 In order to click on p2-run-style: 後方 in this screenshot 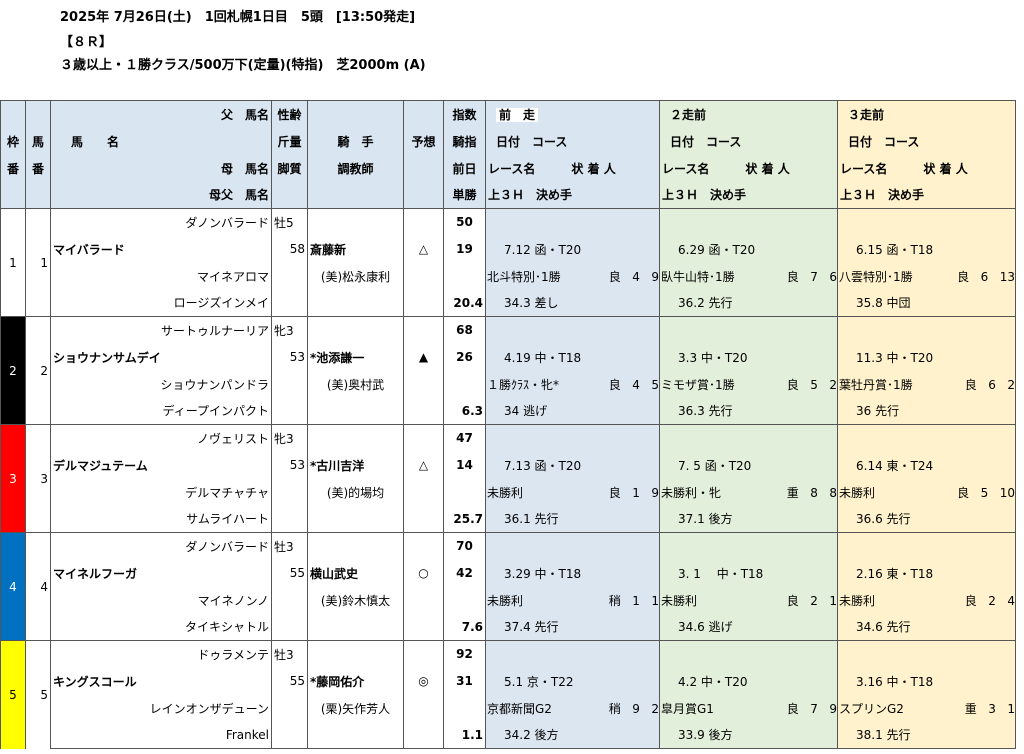, I will do `click(720, 735)`.